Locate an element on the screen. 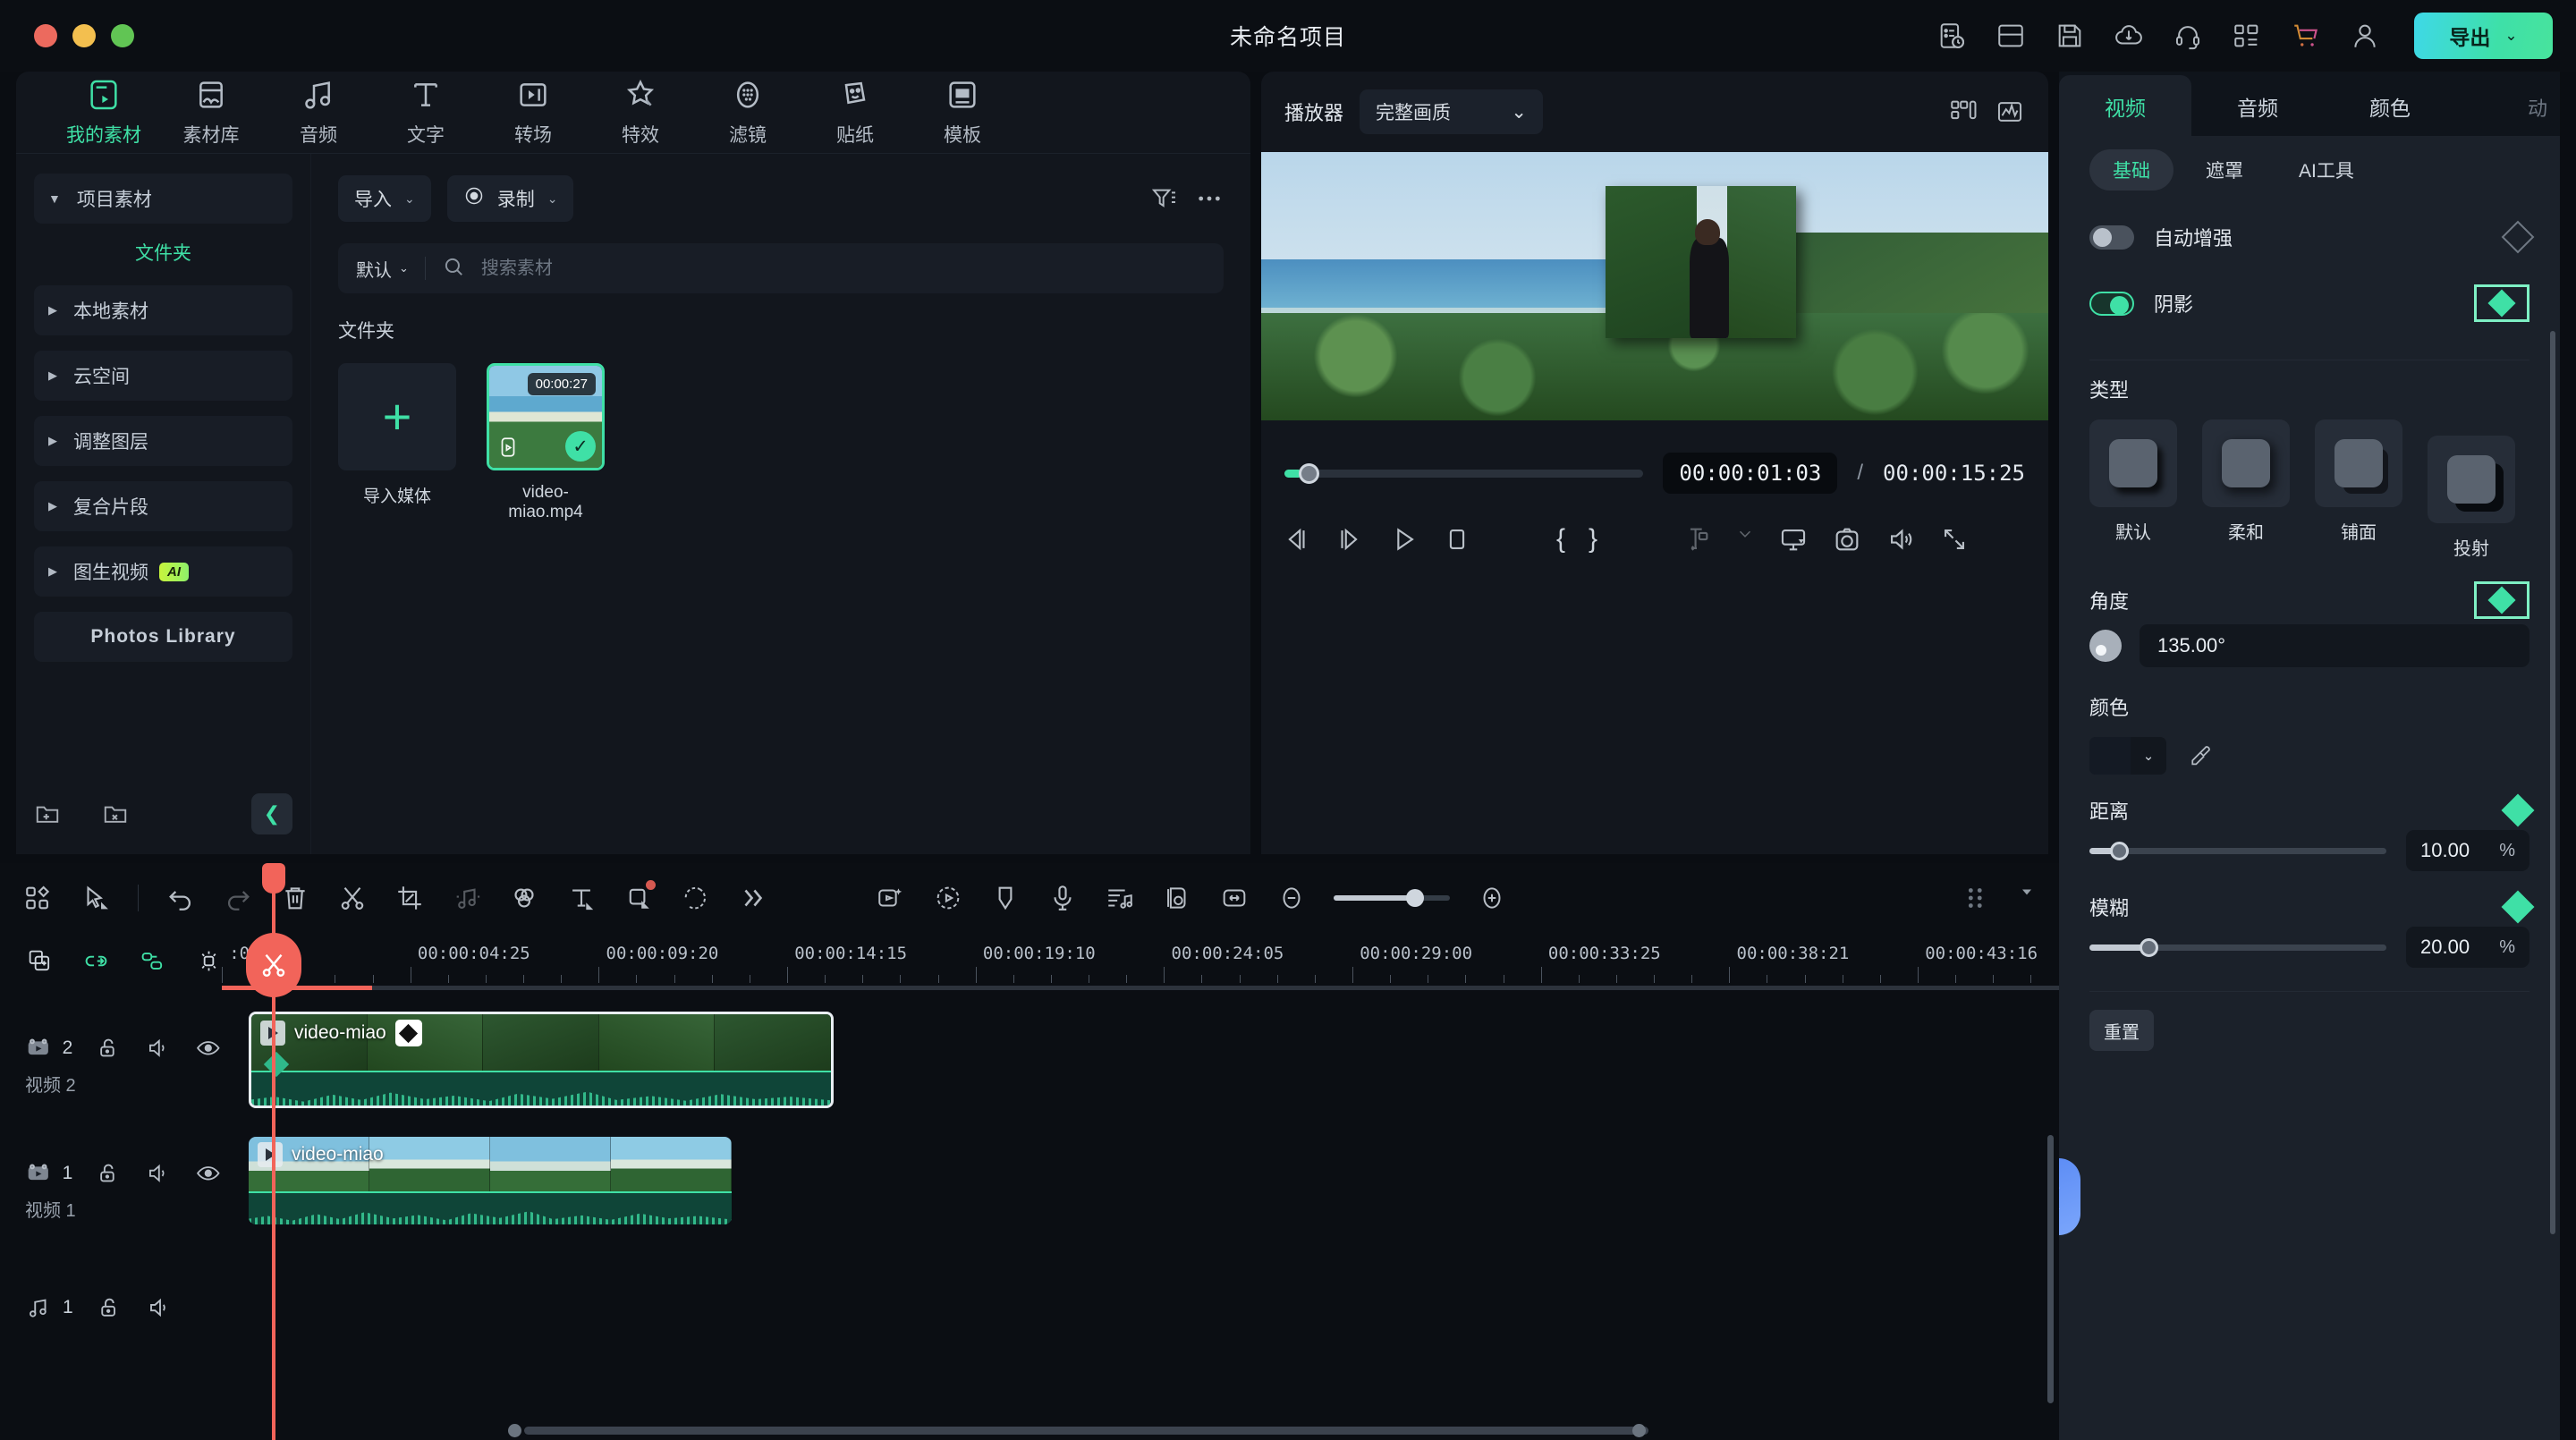  fit-timeline-icon is located at coordinates (1234, 898).